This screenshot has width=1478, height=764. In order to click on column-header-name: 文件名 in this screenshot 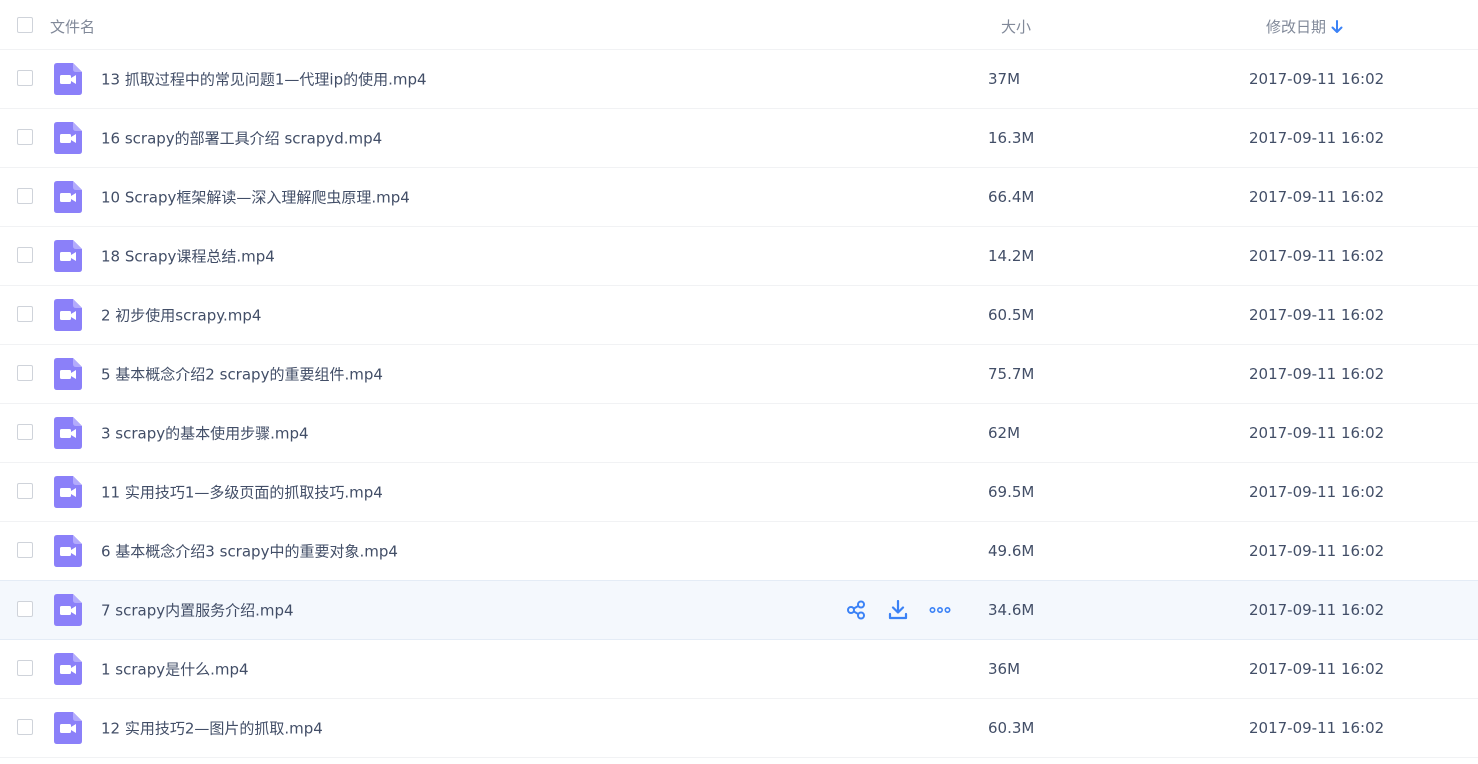, I will do `click(72, 26)`.